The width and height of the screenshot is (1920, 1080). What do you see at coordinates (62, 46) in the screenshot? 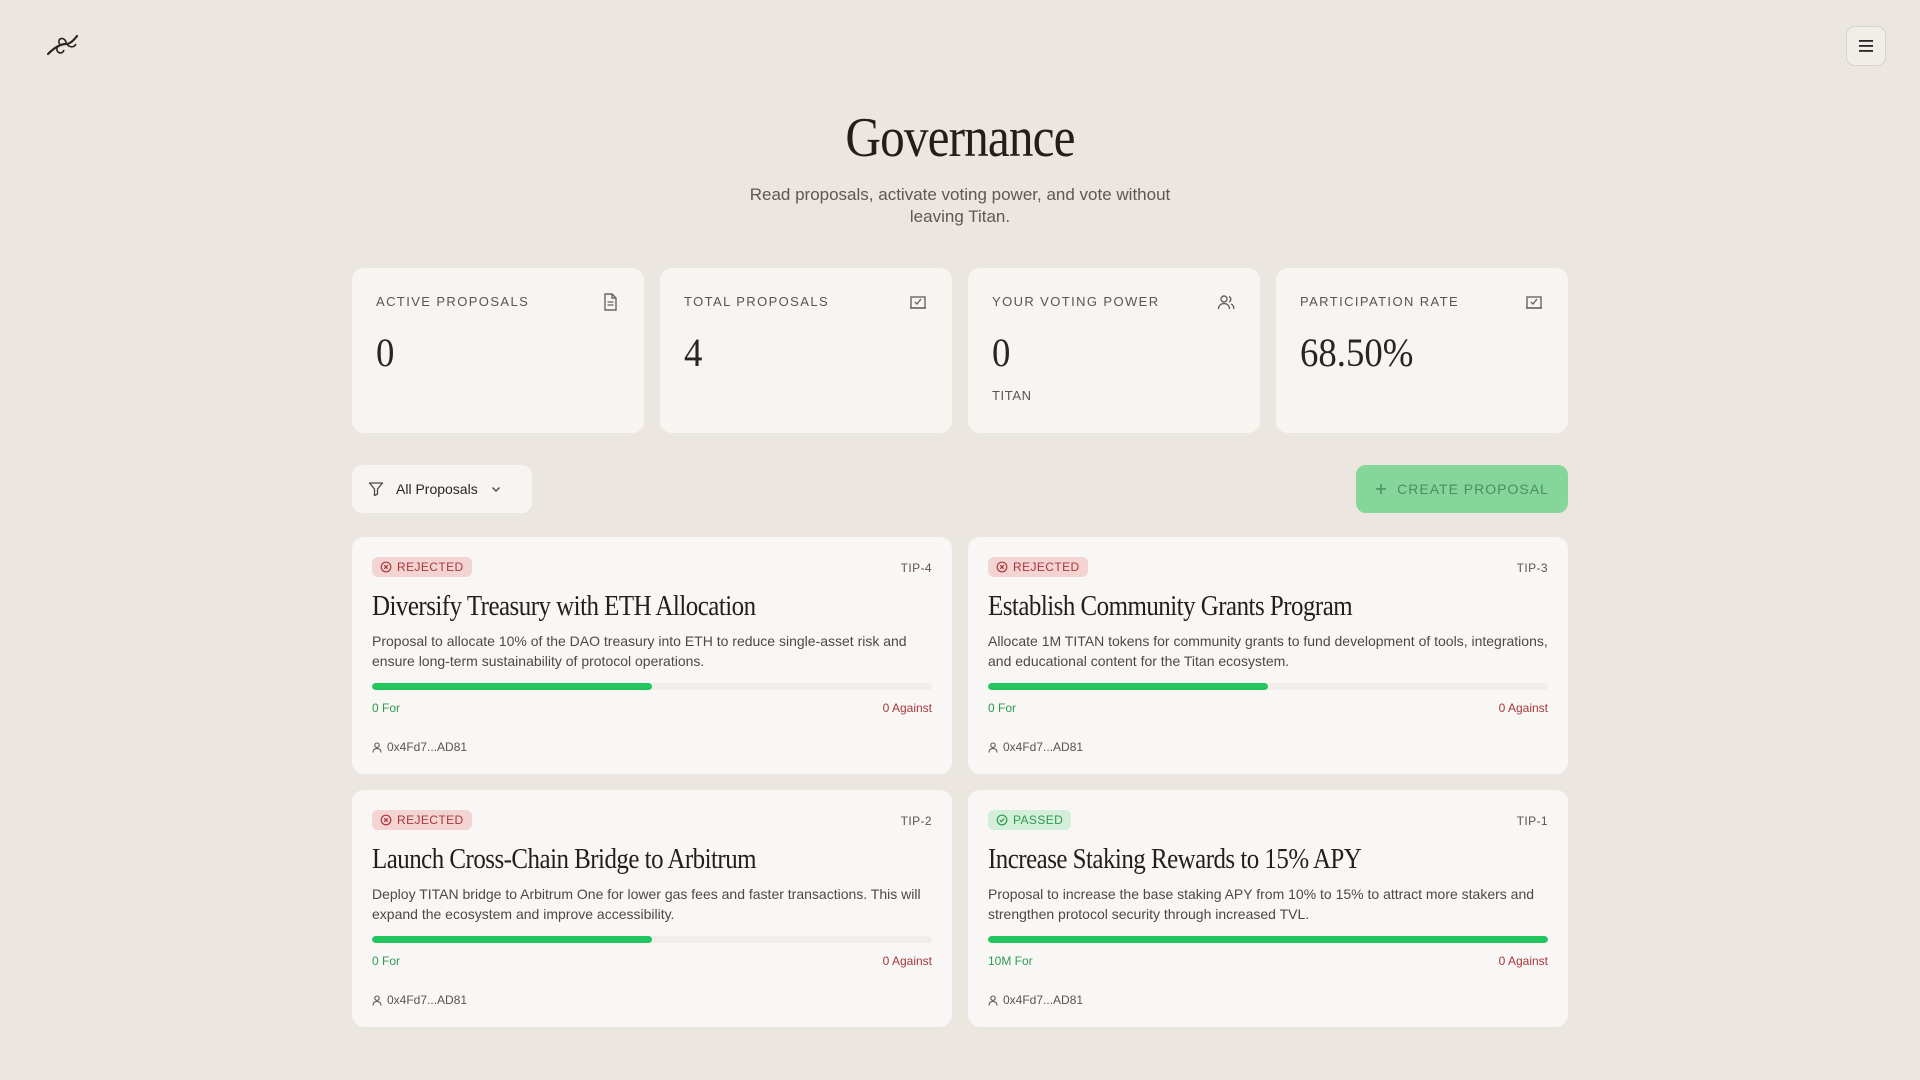
I see `titan-logo-icon` at bounding box center [62, 46].